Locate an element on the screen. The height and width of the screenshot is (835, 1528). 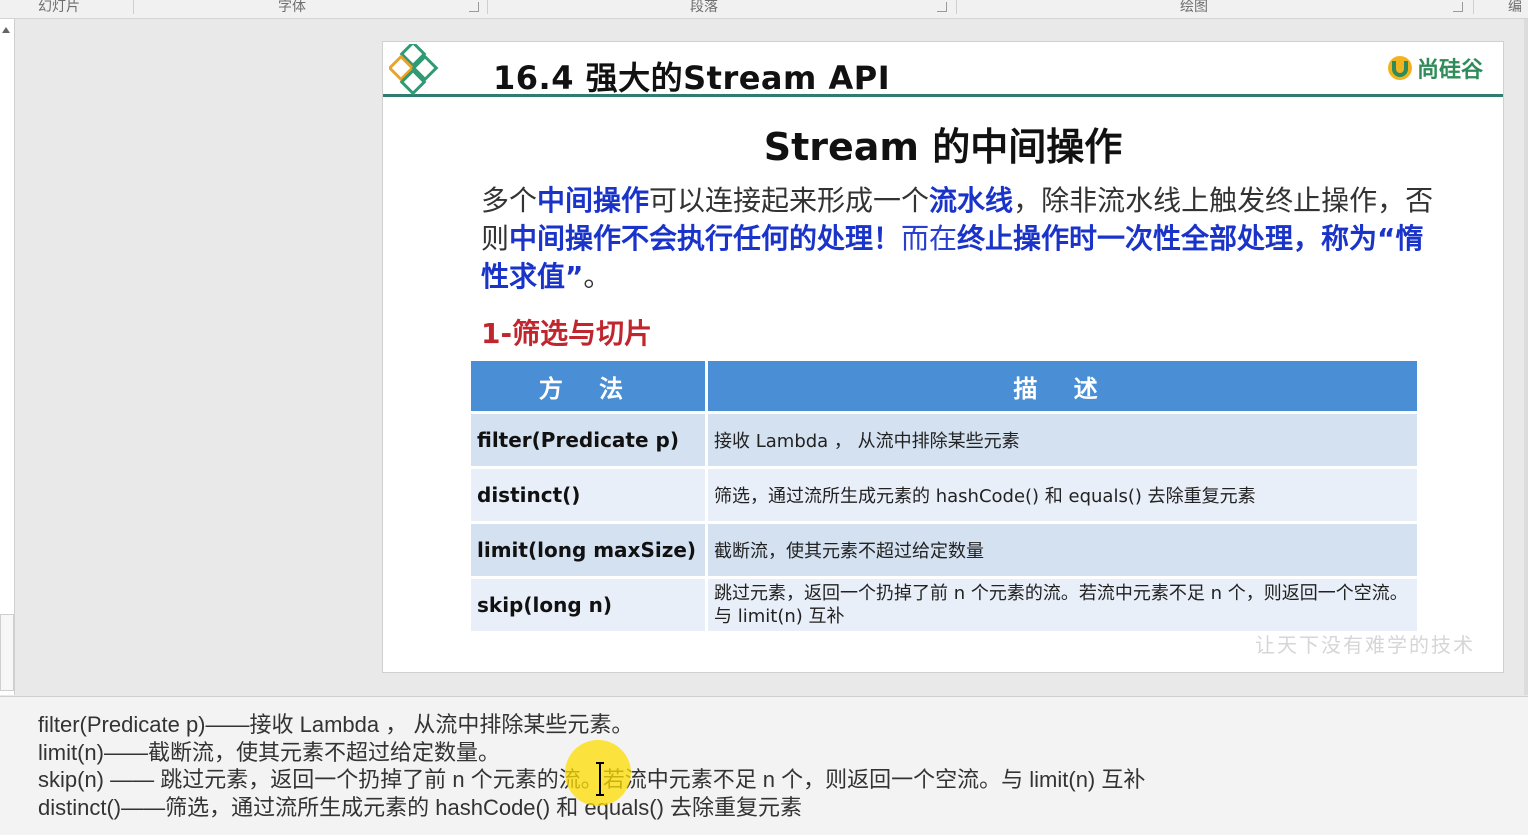
para-text: 可以连接起来形成一个 is located at coordinates (789, 200).